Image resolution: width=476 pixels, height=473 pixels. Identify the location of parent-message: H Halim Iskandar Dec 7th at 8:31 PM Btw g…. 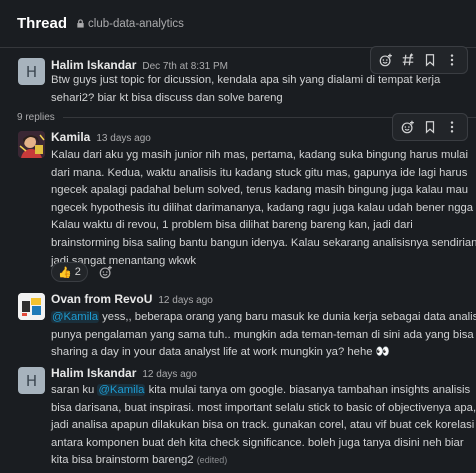
(238, 78).